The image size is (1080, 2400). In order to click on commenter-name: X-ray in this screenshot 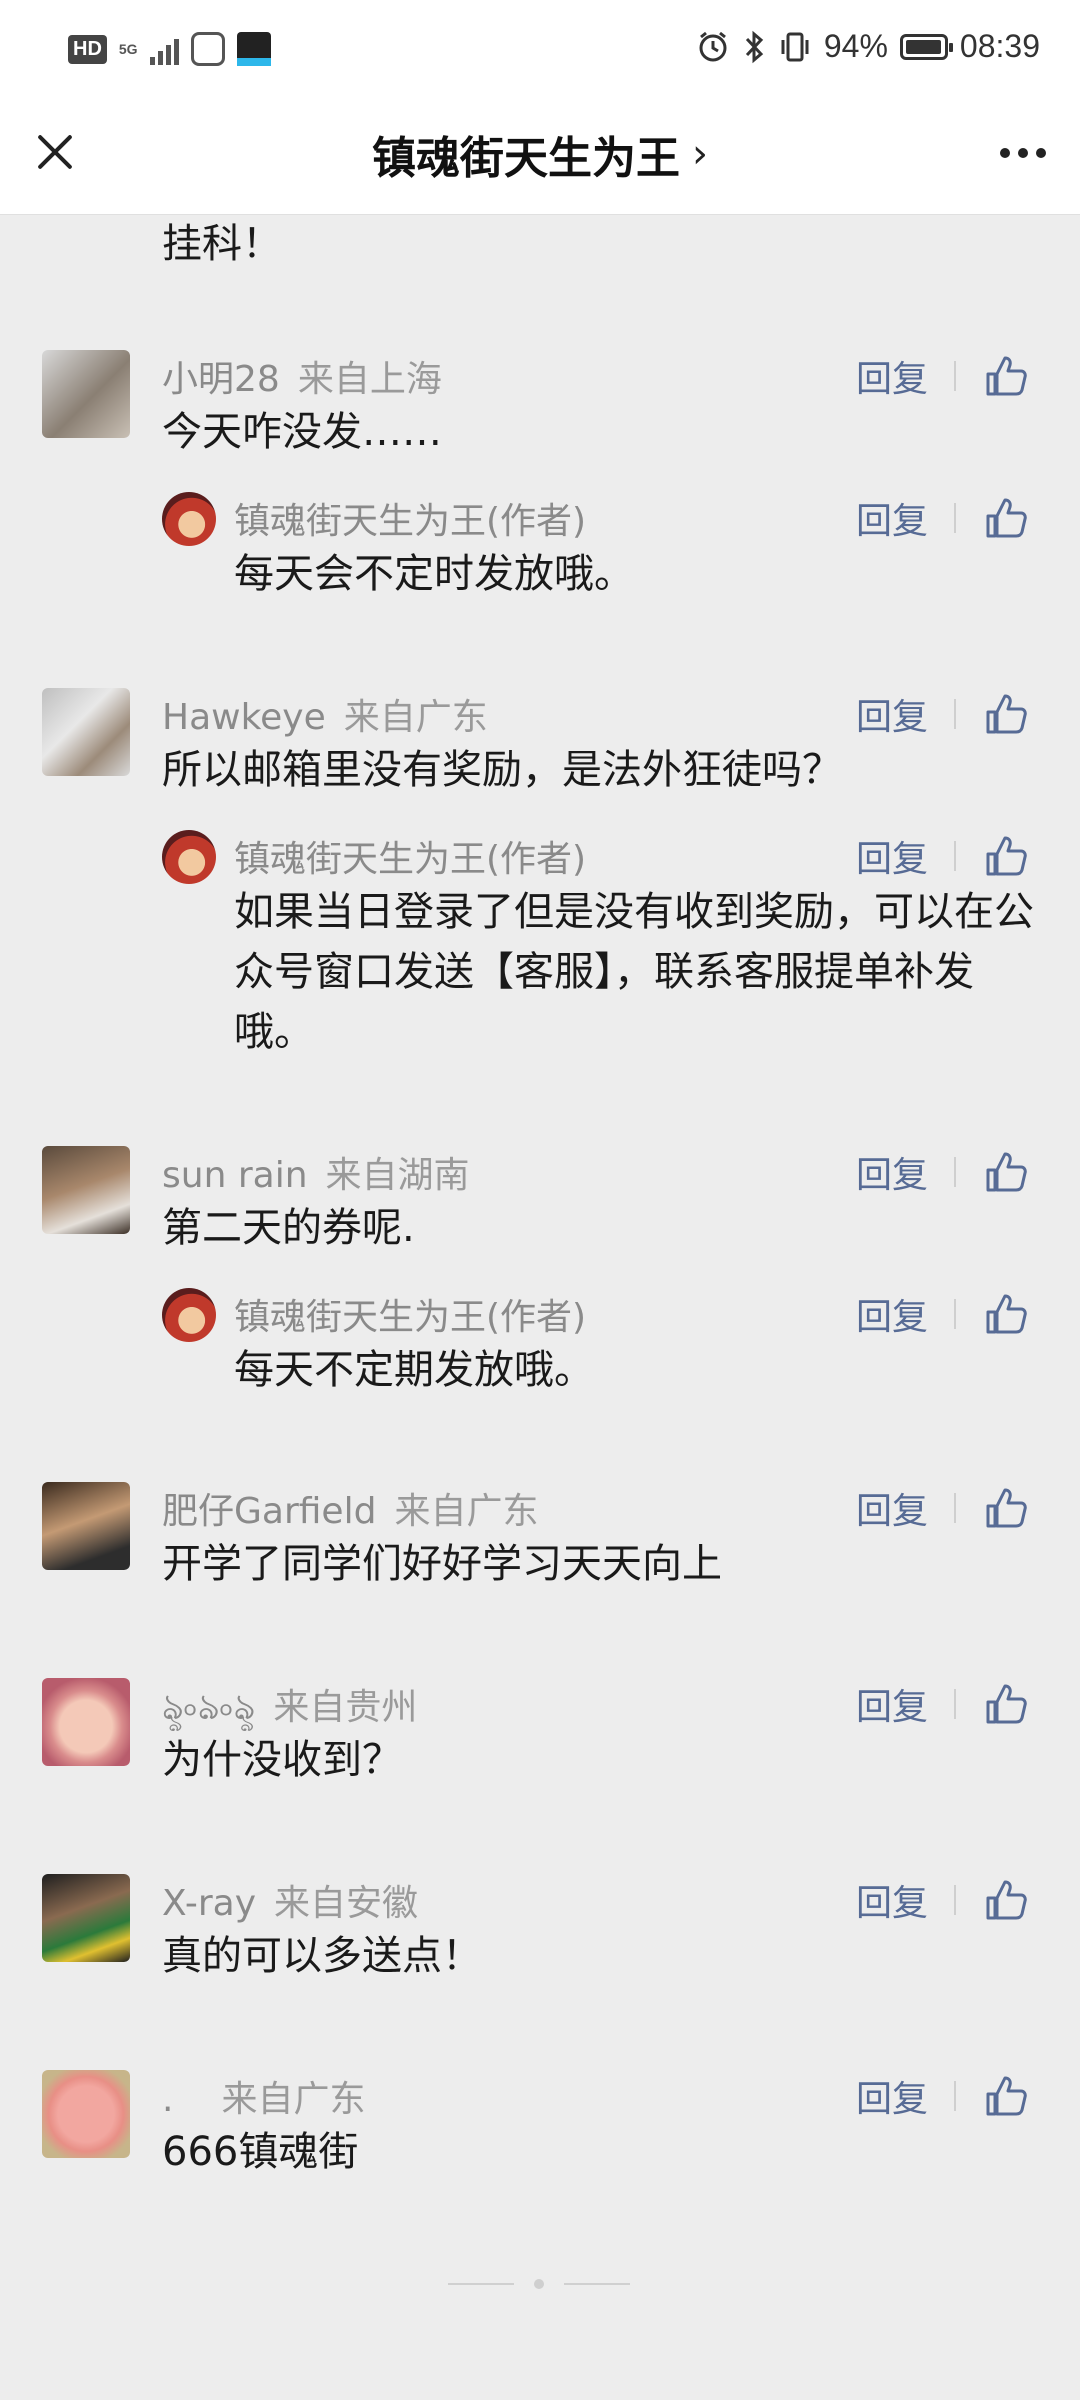, I will do `click(209, 1903)`.